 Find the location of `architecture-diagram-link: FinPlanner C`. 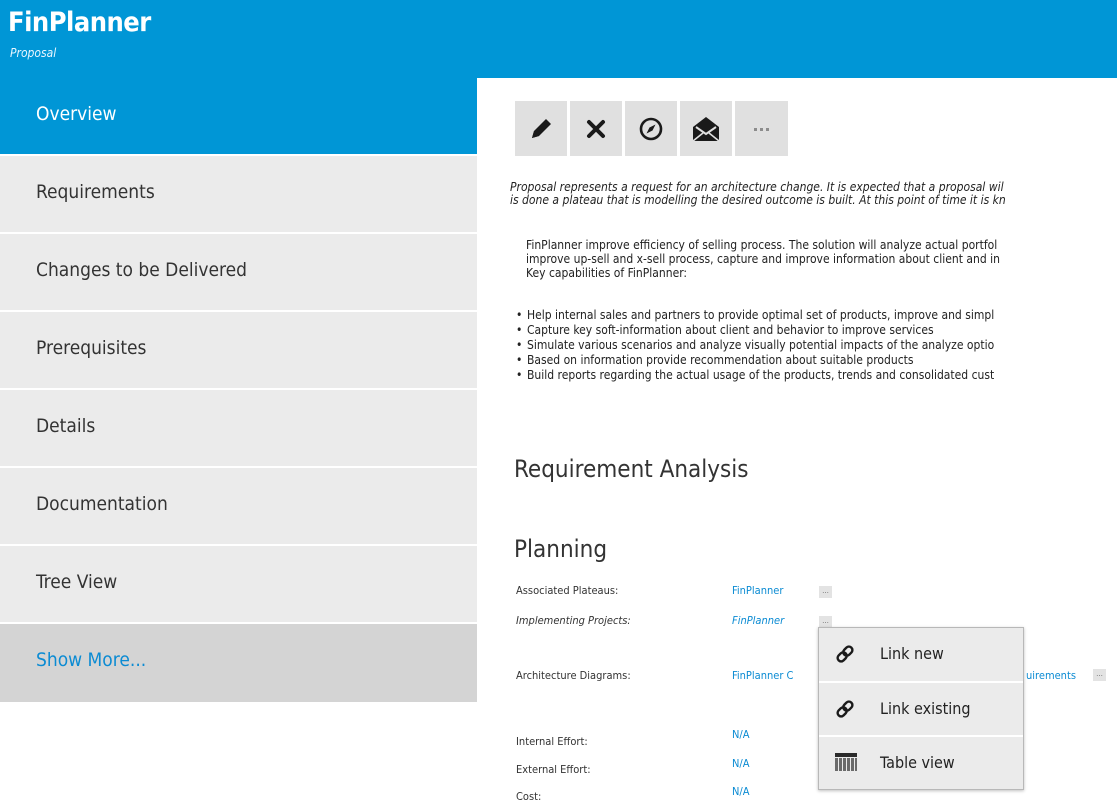

architecture-diagram-link: FinPlanner C is located at coordinates (762, 675).